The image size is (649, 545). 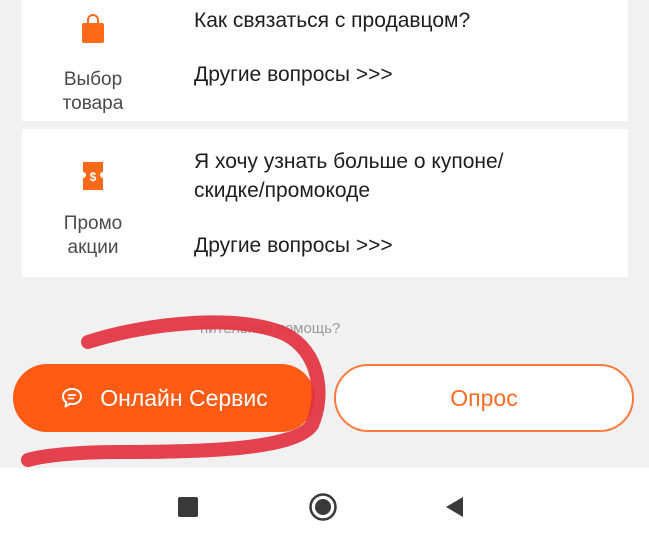 I want to click on recents-button, so click(x=188, y=507).